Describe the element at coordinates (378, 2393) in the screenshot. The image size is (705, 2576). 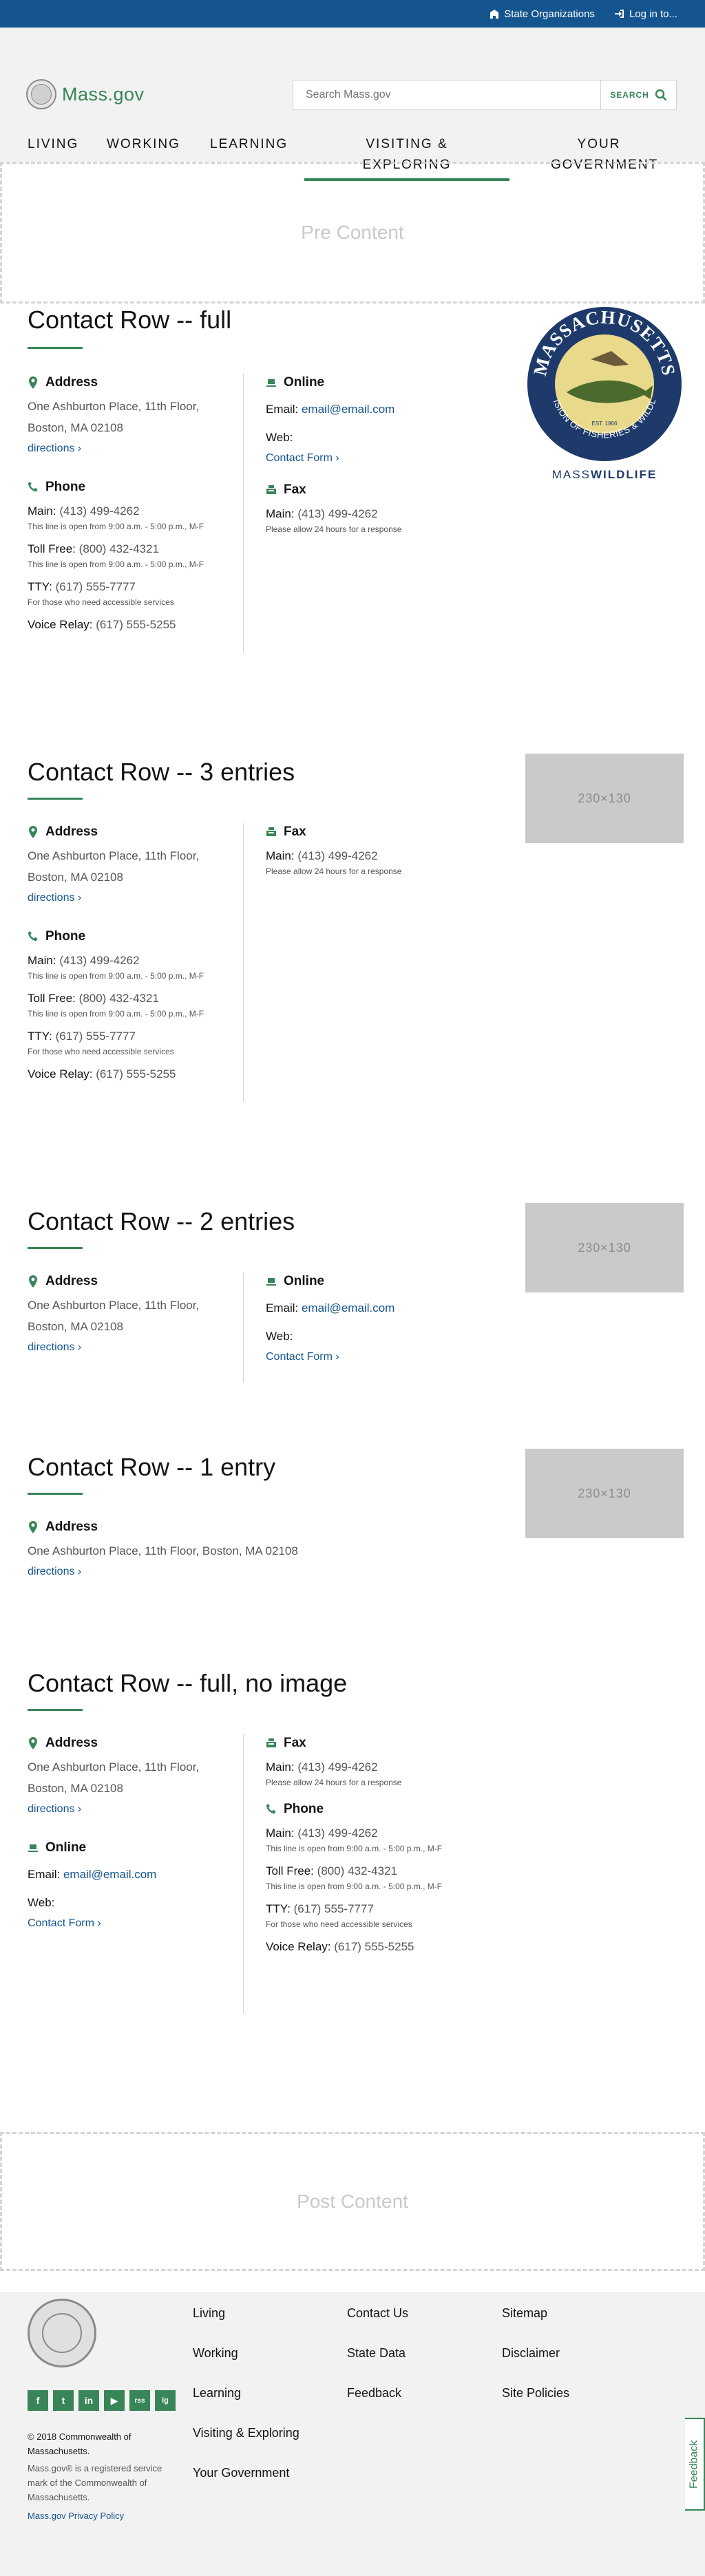
I see `footer-link-feedback: Feedback` at that location.